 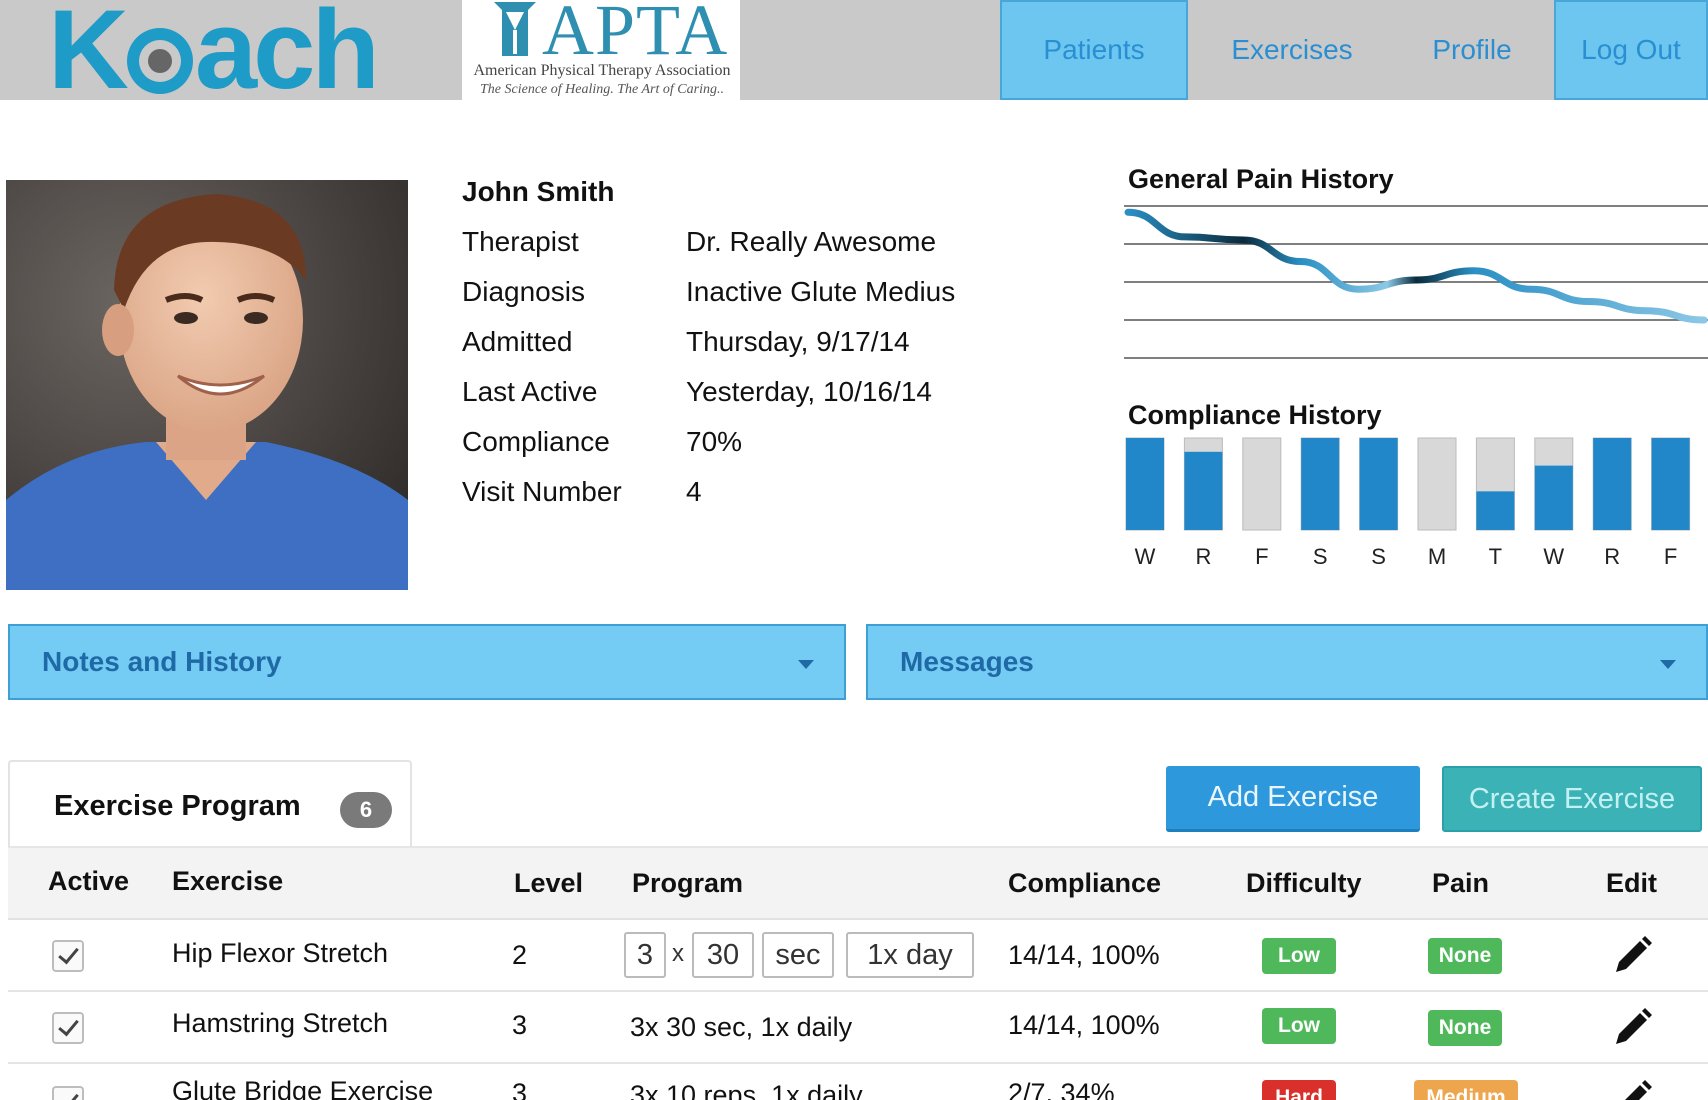 What do you see at coordinates (688, 883) in the screenshot?
I see `col-program: Program` at bounding box center [688, 883].